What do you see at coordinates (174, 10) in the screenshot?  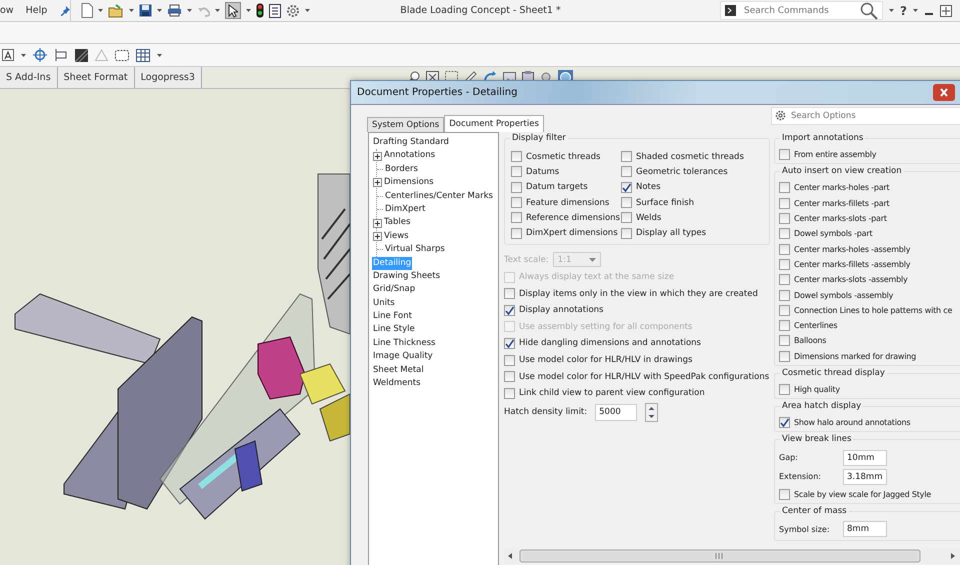 I see `printer-icon` at bounding box center [174, 10].